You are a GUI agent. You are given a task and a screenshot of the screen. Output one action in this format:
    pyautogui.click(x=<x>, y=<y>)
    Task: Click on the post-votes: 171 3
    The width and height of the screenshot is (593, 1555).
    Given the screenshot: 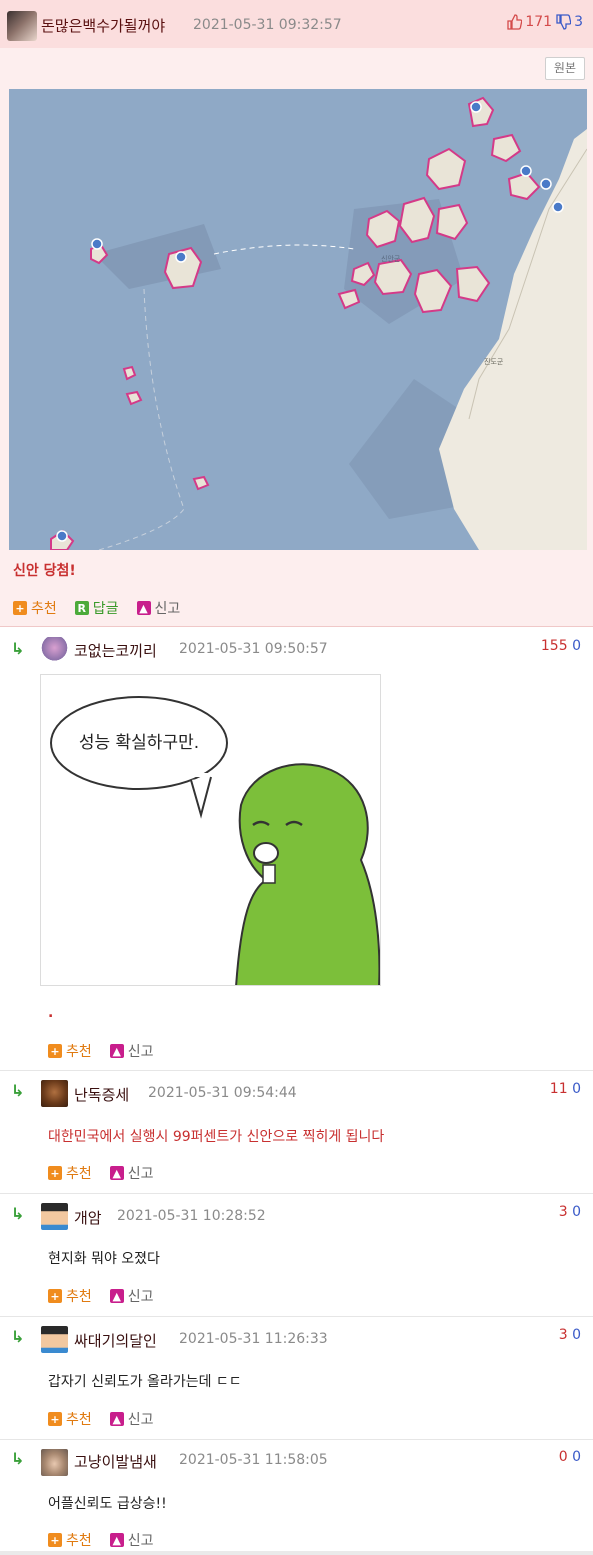 What is the action you would take?
    pyautogui.click(x=544, y=22)
    